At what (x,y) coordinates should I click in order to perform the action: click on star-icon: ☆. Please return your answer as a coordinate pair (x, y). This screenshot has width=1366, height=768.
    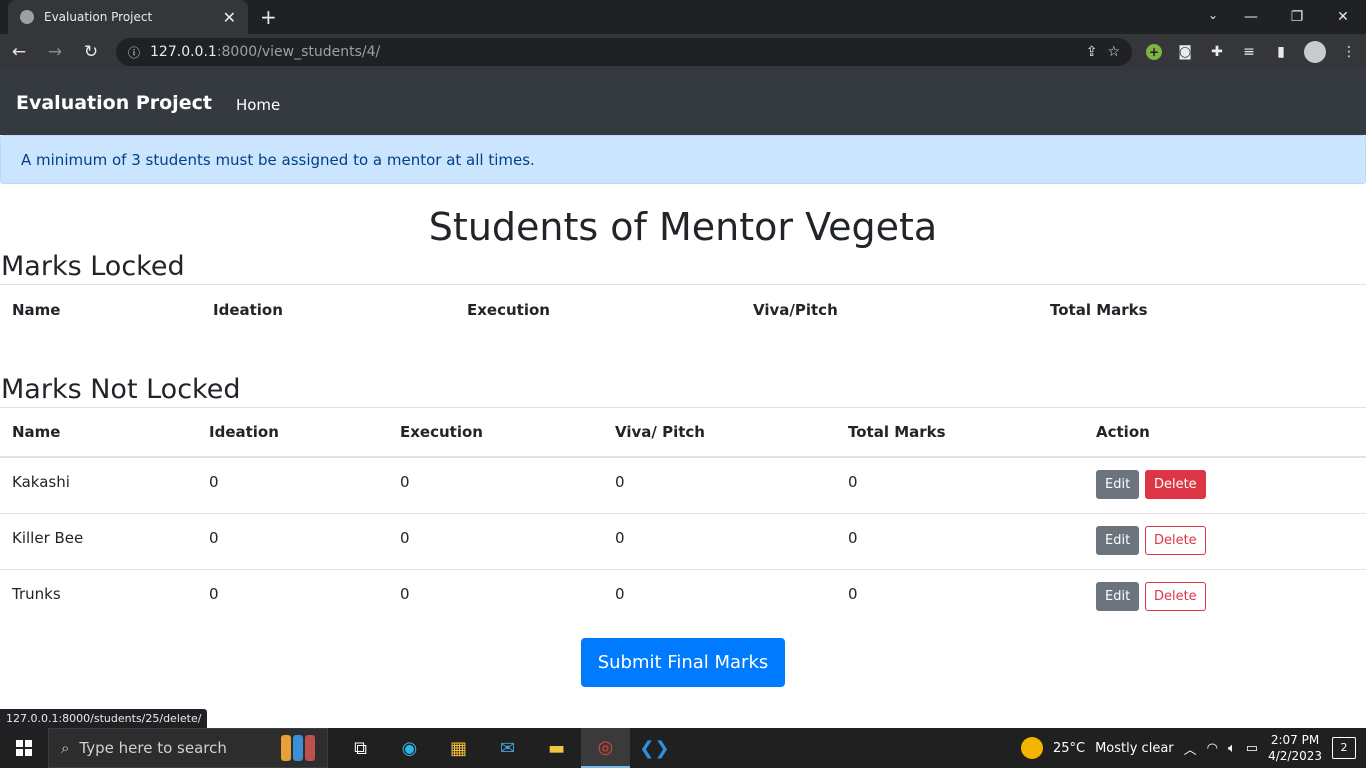
    Looking at the image, I should click on (1113, 52).